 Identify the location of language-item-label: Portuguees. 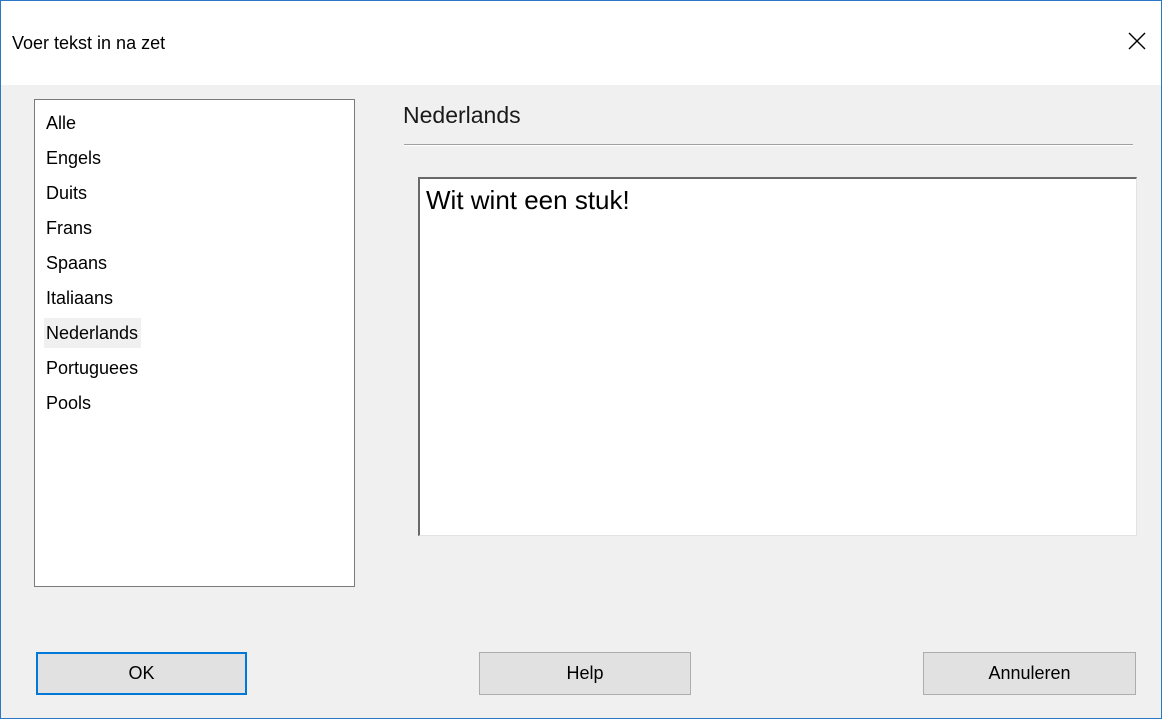
(92, 368).